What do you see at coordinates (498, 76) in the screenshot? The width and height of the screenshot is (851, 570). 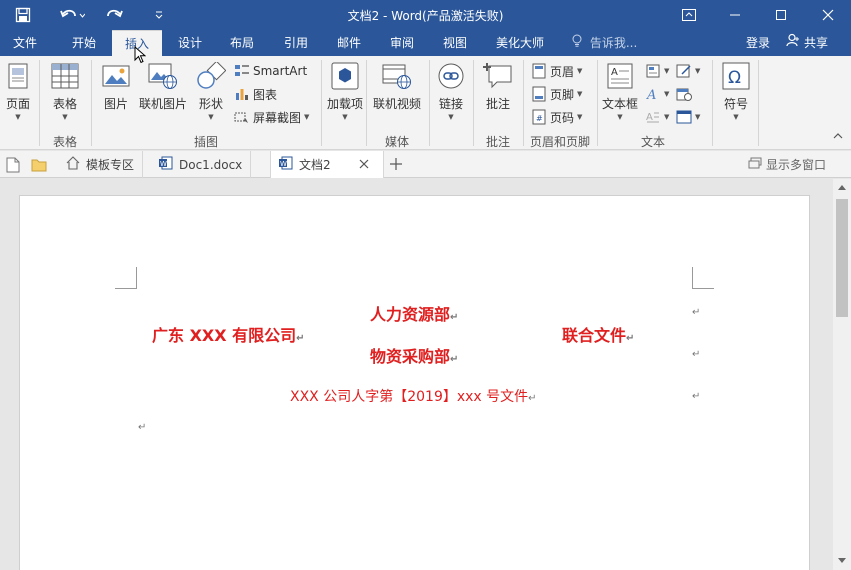 I see `comment-icon` at bounding box center [498, 76].